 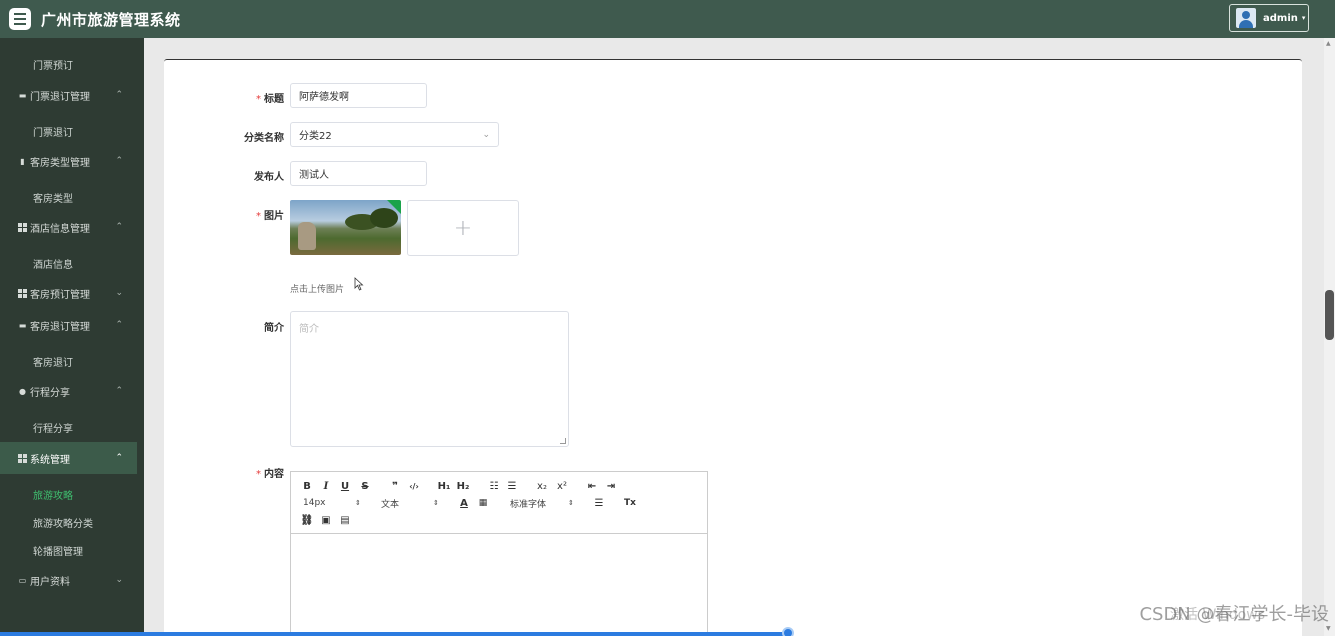 What do you see at coordinates (68, 391) in the screenshot?
I see `sidebar-group-trip-share: ● 行程分享 ⌃` at bounding box center [68, 391].